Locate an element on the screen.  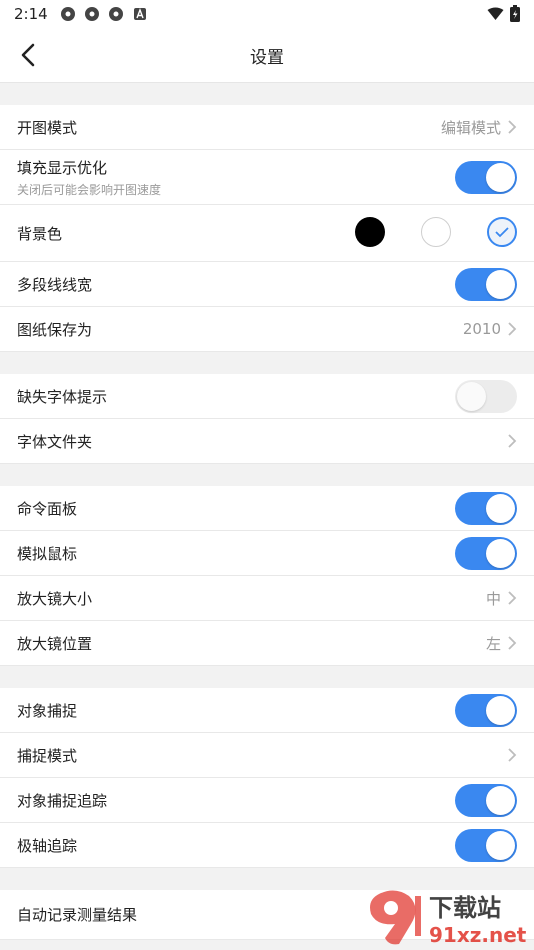
watermark-domain: 91xz.net is located at coordinates (478, 935).